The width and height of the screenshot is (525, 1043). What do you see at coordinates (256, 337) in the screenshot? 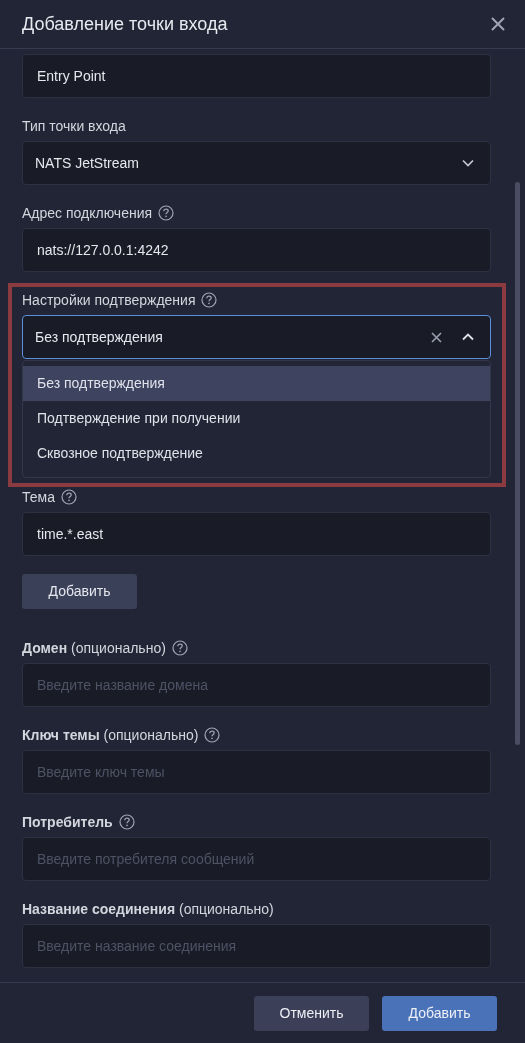
I see `select-field: Без подтверждения` at bounding box center [256, 337].